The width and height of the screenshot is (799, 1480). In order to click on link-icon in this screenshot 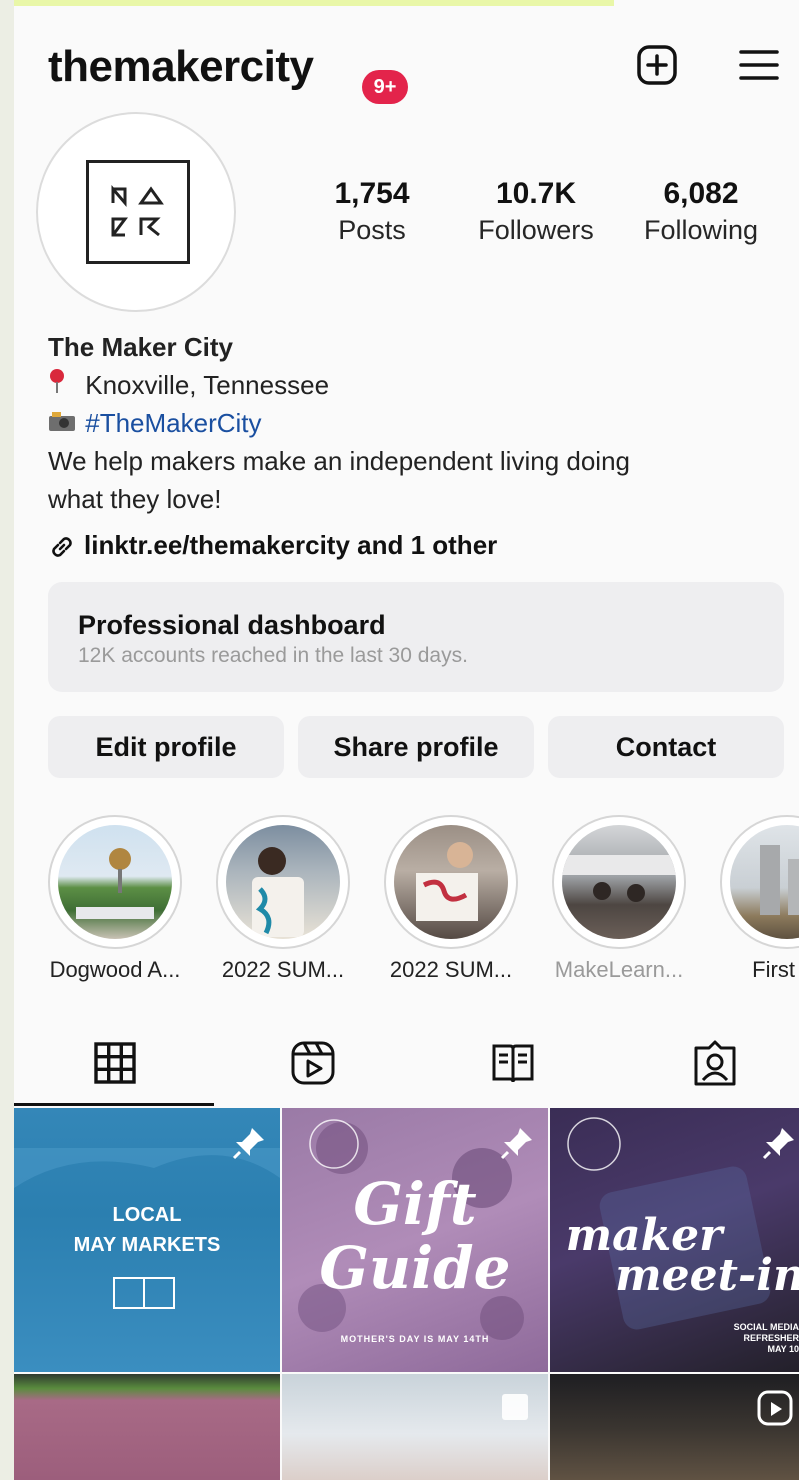, I will do `click(62, 547)`.